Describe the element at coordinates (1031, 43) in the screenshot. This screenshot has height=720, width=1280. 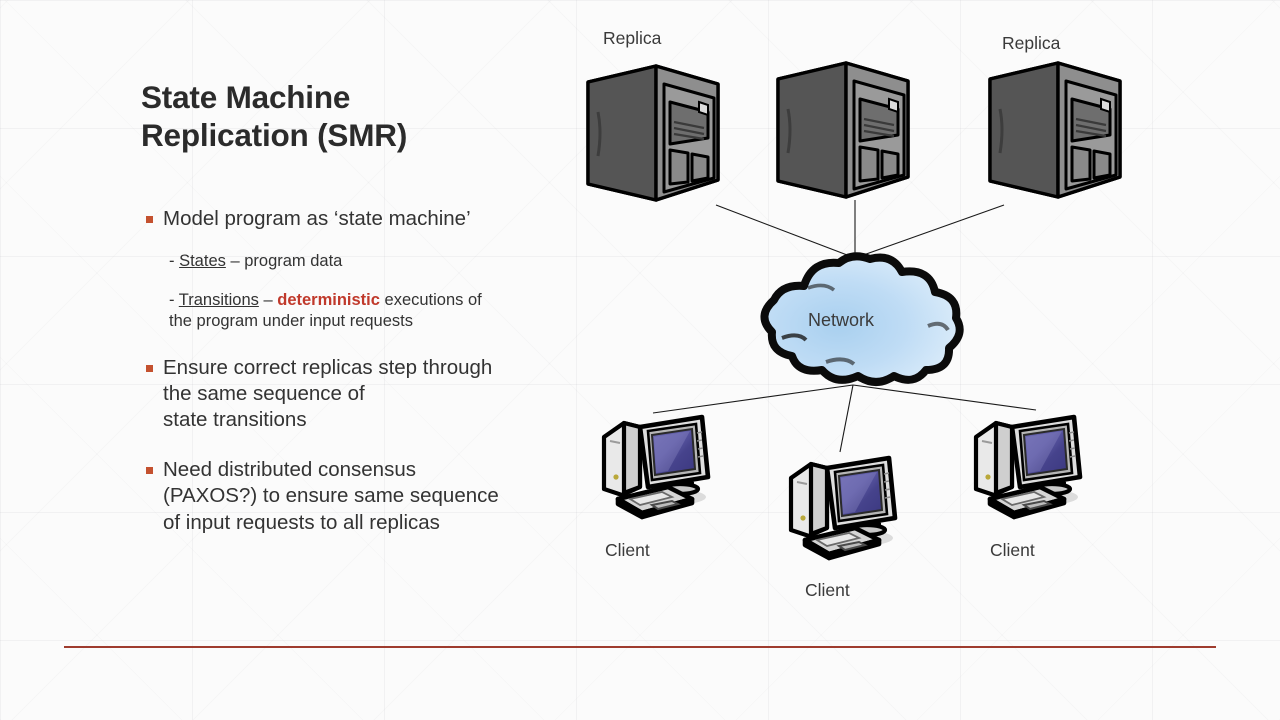
I see `replica-3-label: Replica` at that location.